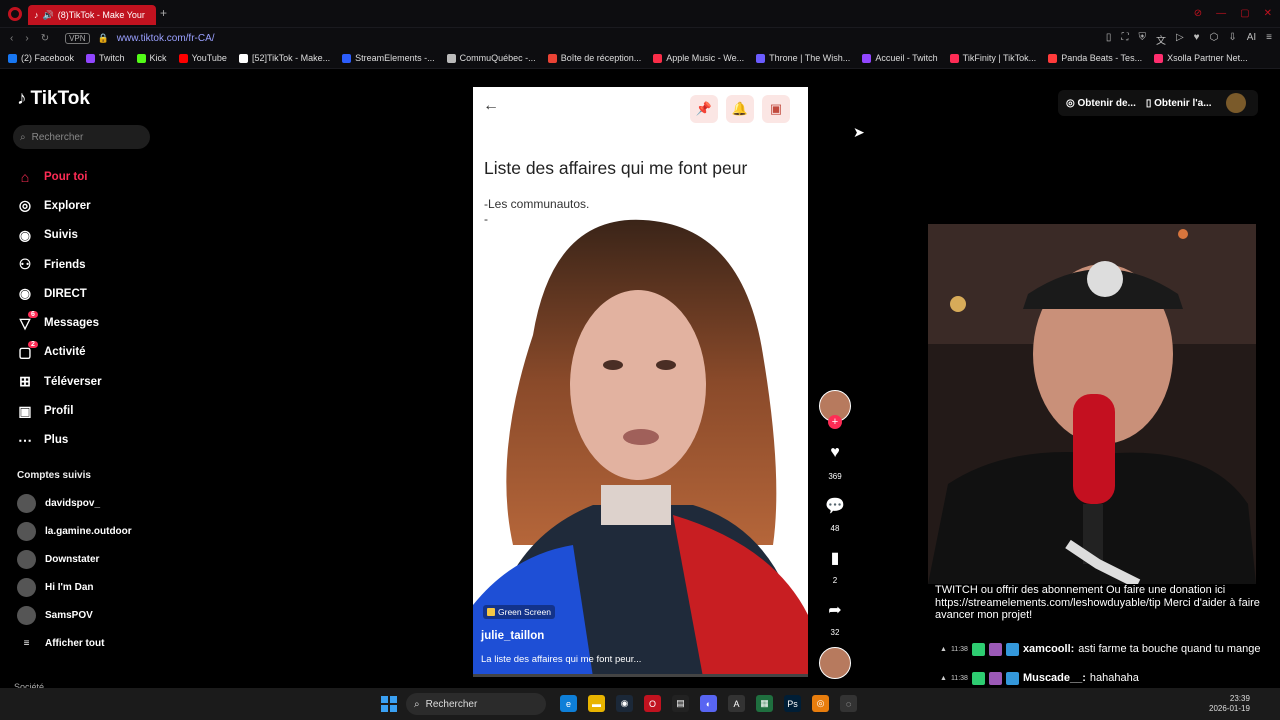  What do you see at coordinates (704, 109) in the screenshot?
I see `pin-icon: 📌` at bounding box center [704, 109].